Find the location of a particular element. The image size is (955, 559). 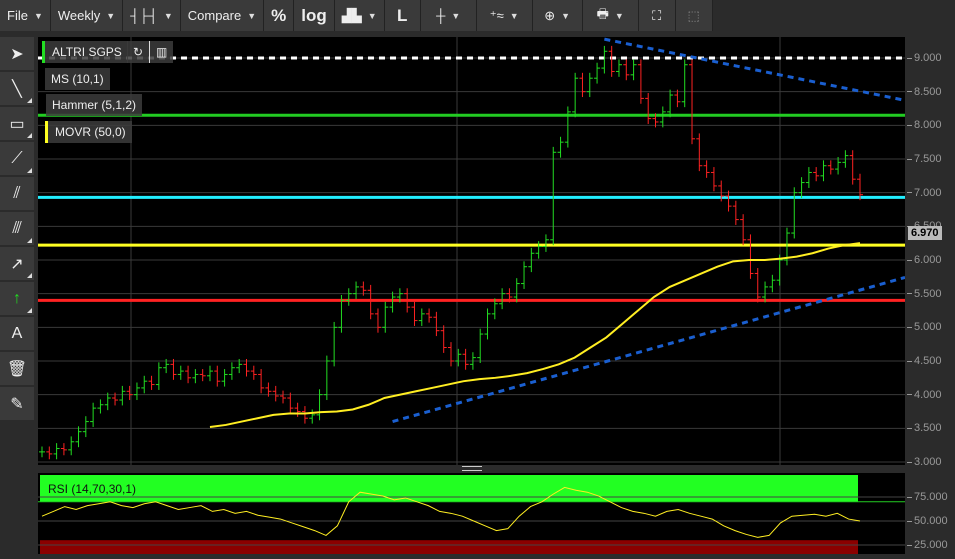

print-menu: 🖶 ▼ is located at coordinates (610, 15).